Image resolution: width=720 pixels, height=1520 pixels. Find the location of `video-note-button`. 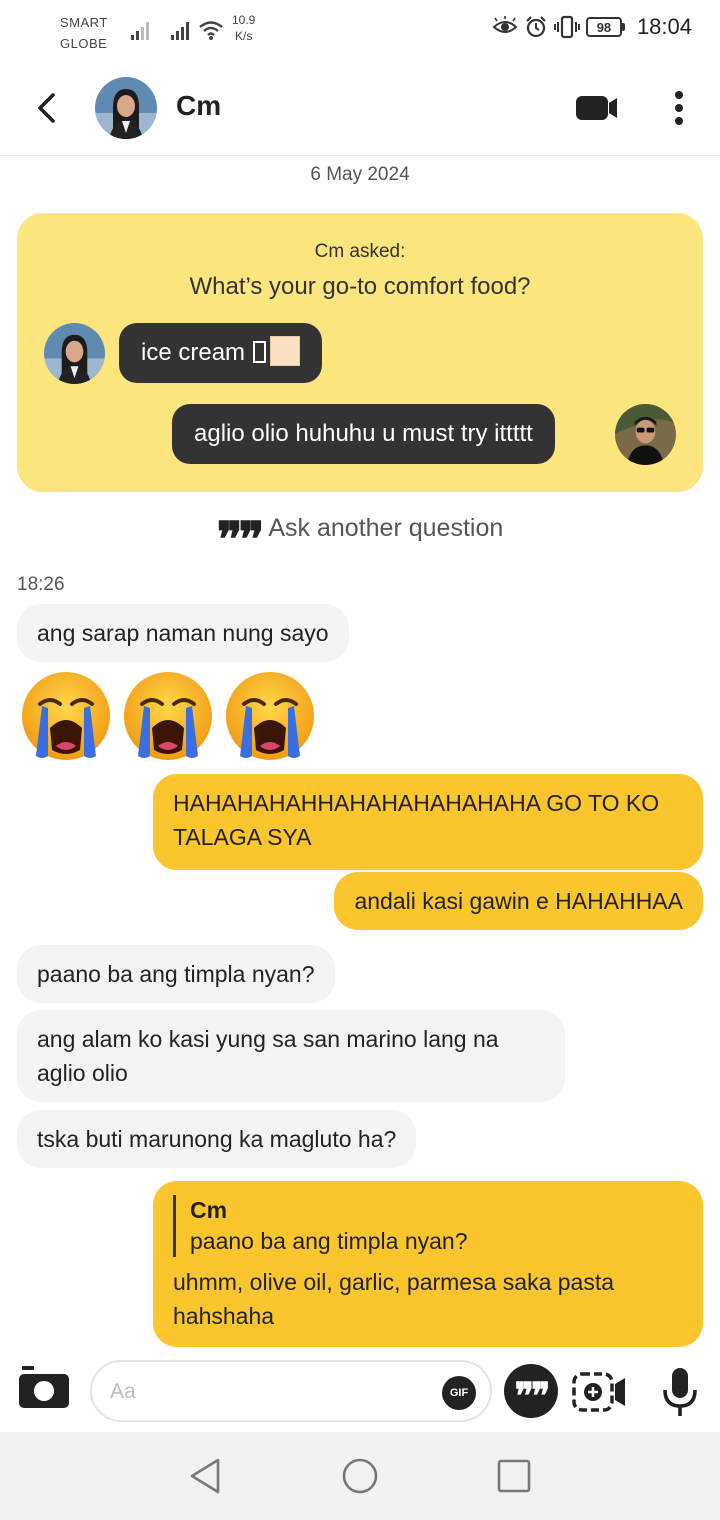

video-note-button is located at coordinates (600, 1392).